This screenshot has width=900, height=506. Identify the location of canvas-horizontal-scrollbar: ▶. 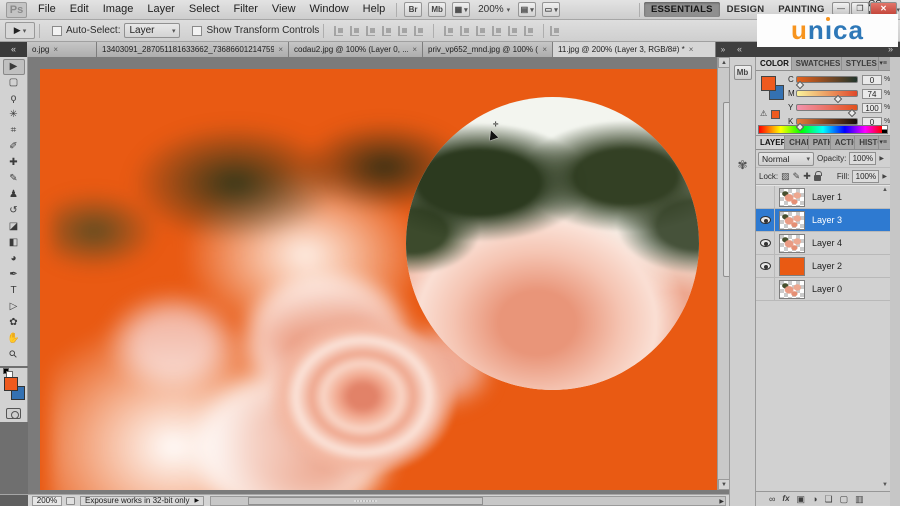
(468, 500).